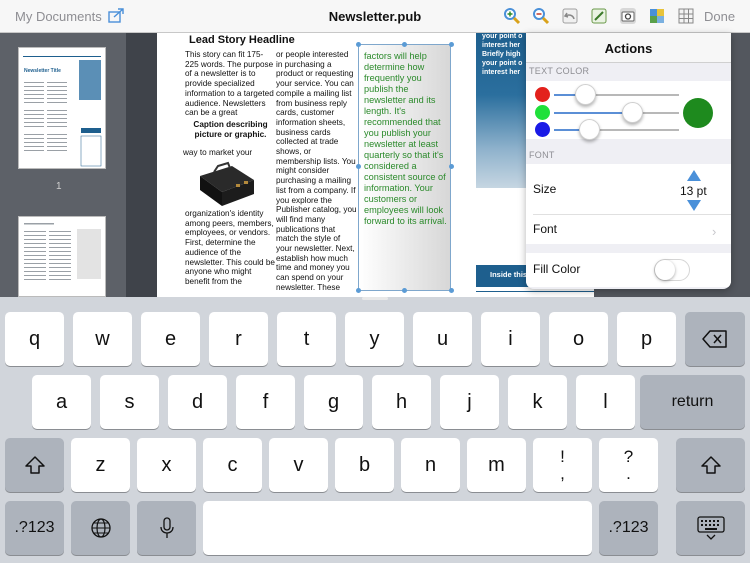 Image resolution: width=750 pixels, height=563 pixels. What do you see at coordinates (710, 528) in the screenshot?
I see `hide-keyboard-key` at bounding box center [710, 528].